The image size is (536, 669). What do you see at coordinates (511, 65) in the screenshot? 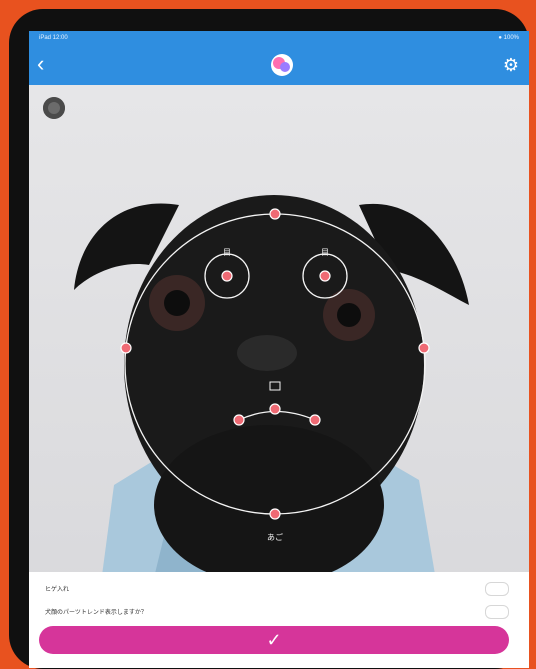
I see `gear-icon: ⚙` at bounding box center [511, 65].